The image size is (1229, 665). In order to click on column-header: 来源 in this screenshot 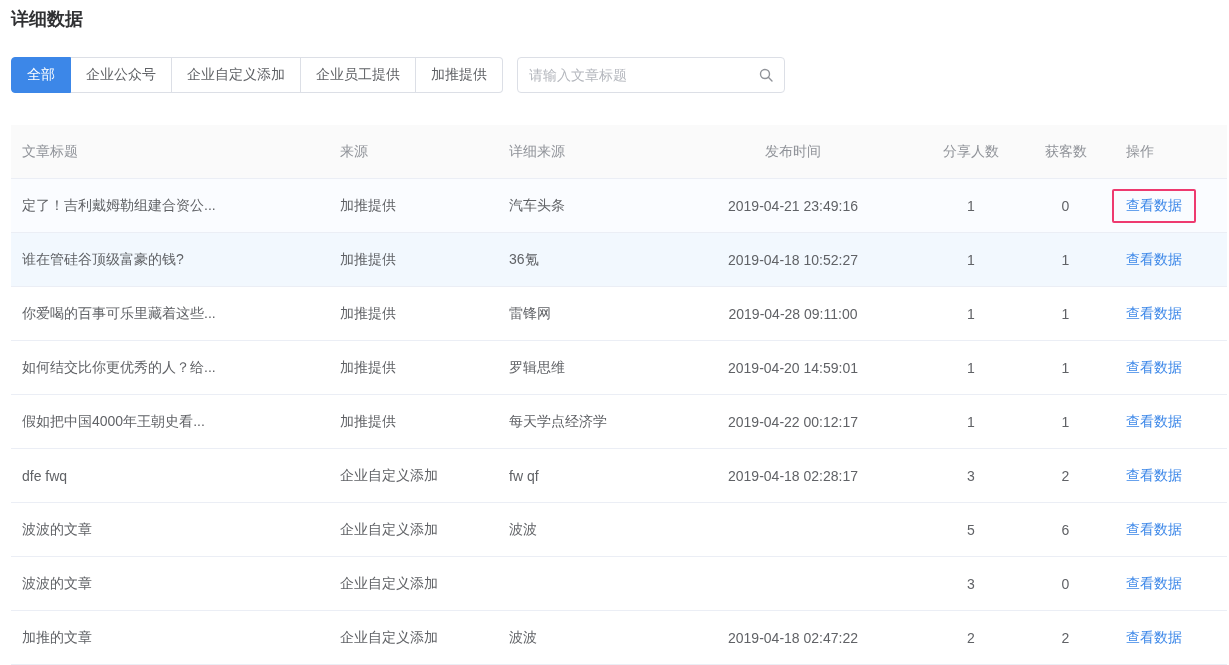, I will do `click(354, 151)`.